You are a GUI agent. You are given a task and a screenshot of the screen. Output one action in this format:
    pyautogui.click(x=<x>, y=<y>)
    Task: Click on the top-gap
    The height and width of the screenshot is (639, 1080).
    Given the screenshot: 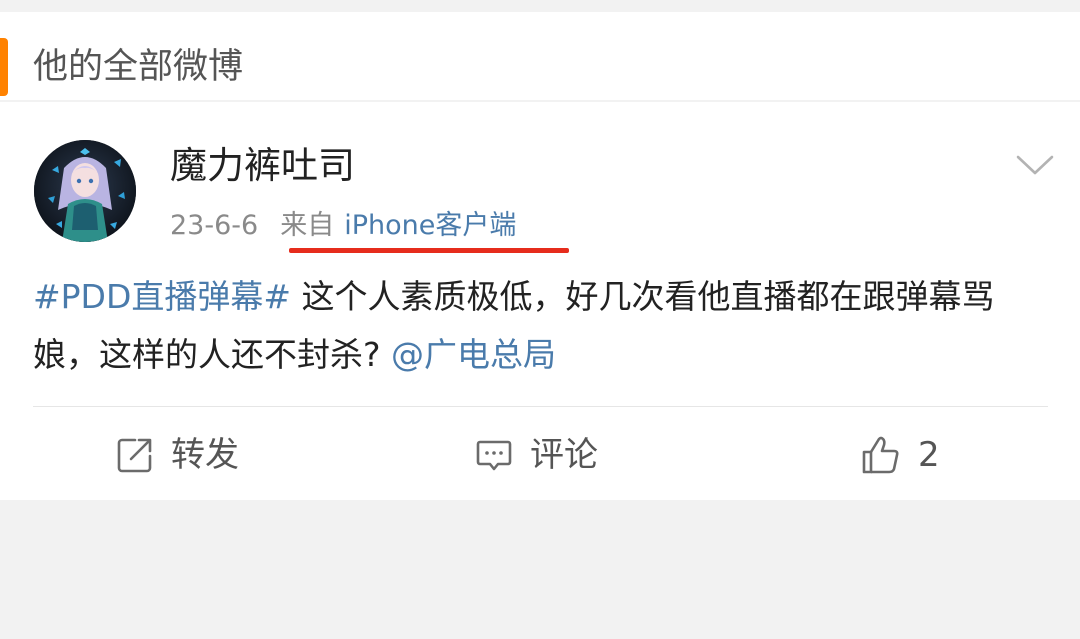 What is the action you would take?
    pyautogui.click(x=540, y=6)
    